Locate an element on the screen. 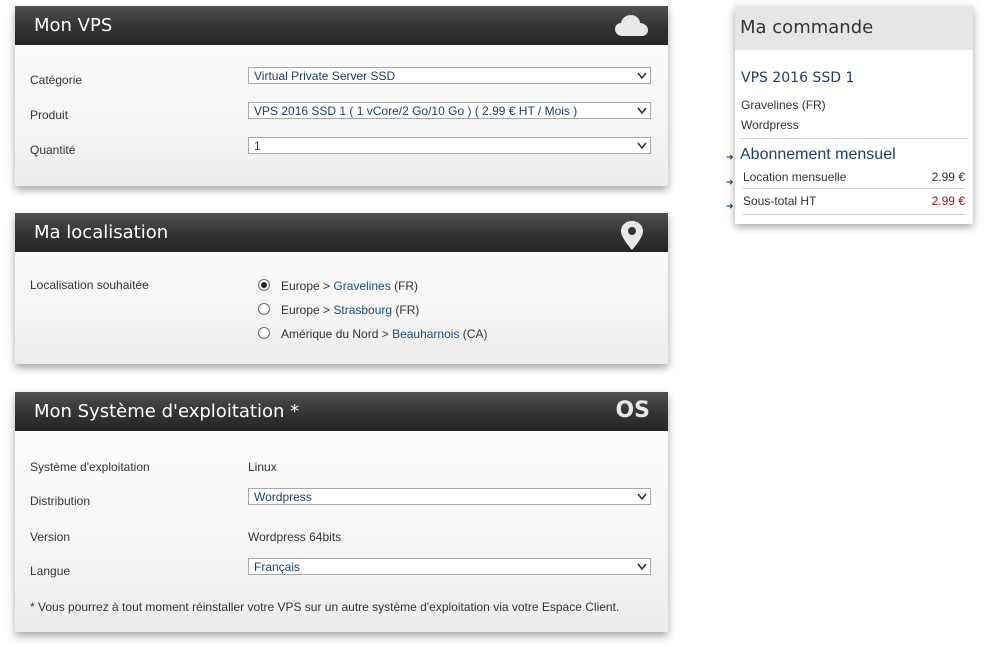 This screenshot has height=647, width=986. location-panel-title: Ma localisation is located at coordinates (101, 232).